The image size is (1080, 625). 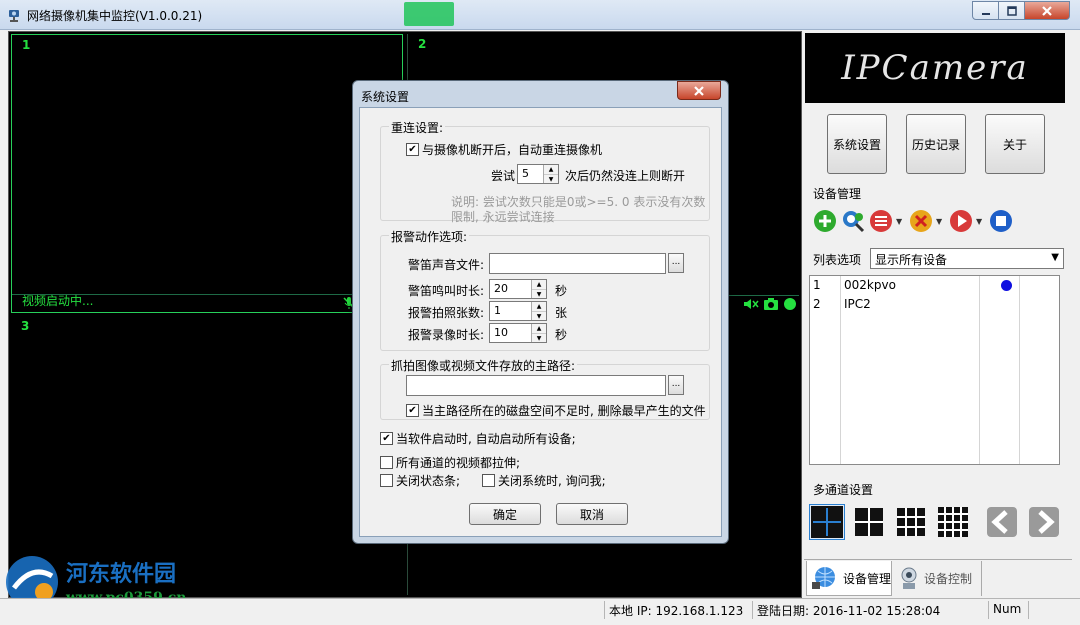 I want to click on cancel-button: 取消, so click(x=592, y=514).